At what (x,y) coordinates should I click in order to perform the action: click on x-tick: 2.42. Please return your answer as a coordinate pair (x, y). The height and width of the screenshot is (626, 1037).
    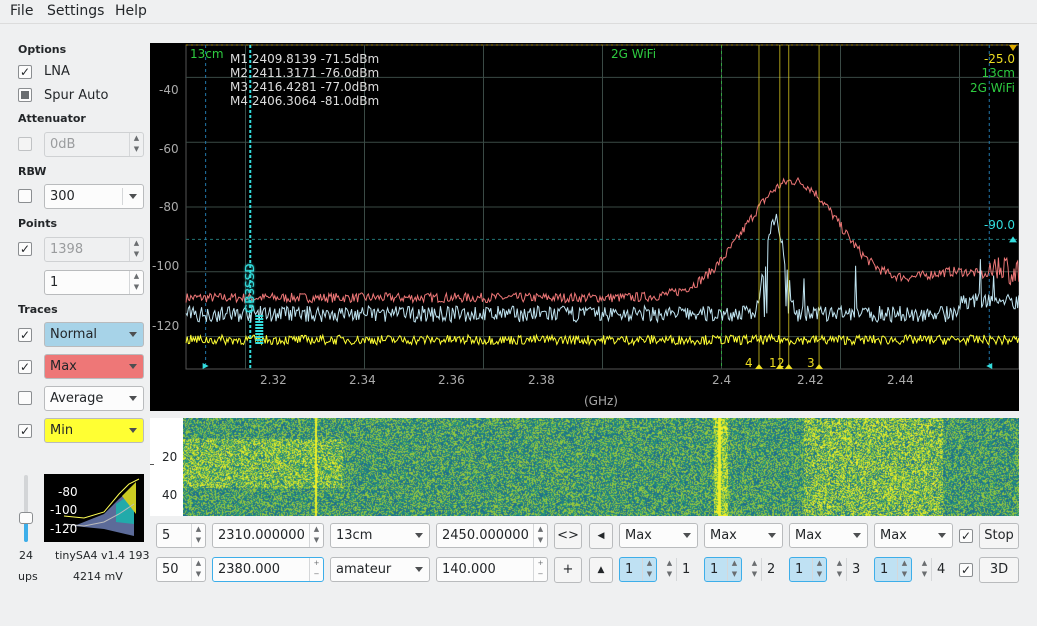
    Looking at the image, I should click on (810, 380).